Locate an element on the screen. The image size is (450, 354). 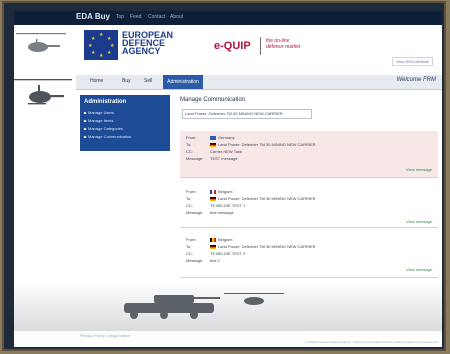
france-flag-icon is located at coordinates (213, 192).